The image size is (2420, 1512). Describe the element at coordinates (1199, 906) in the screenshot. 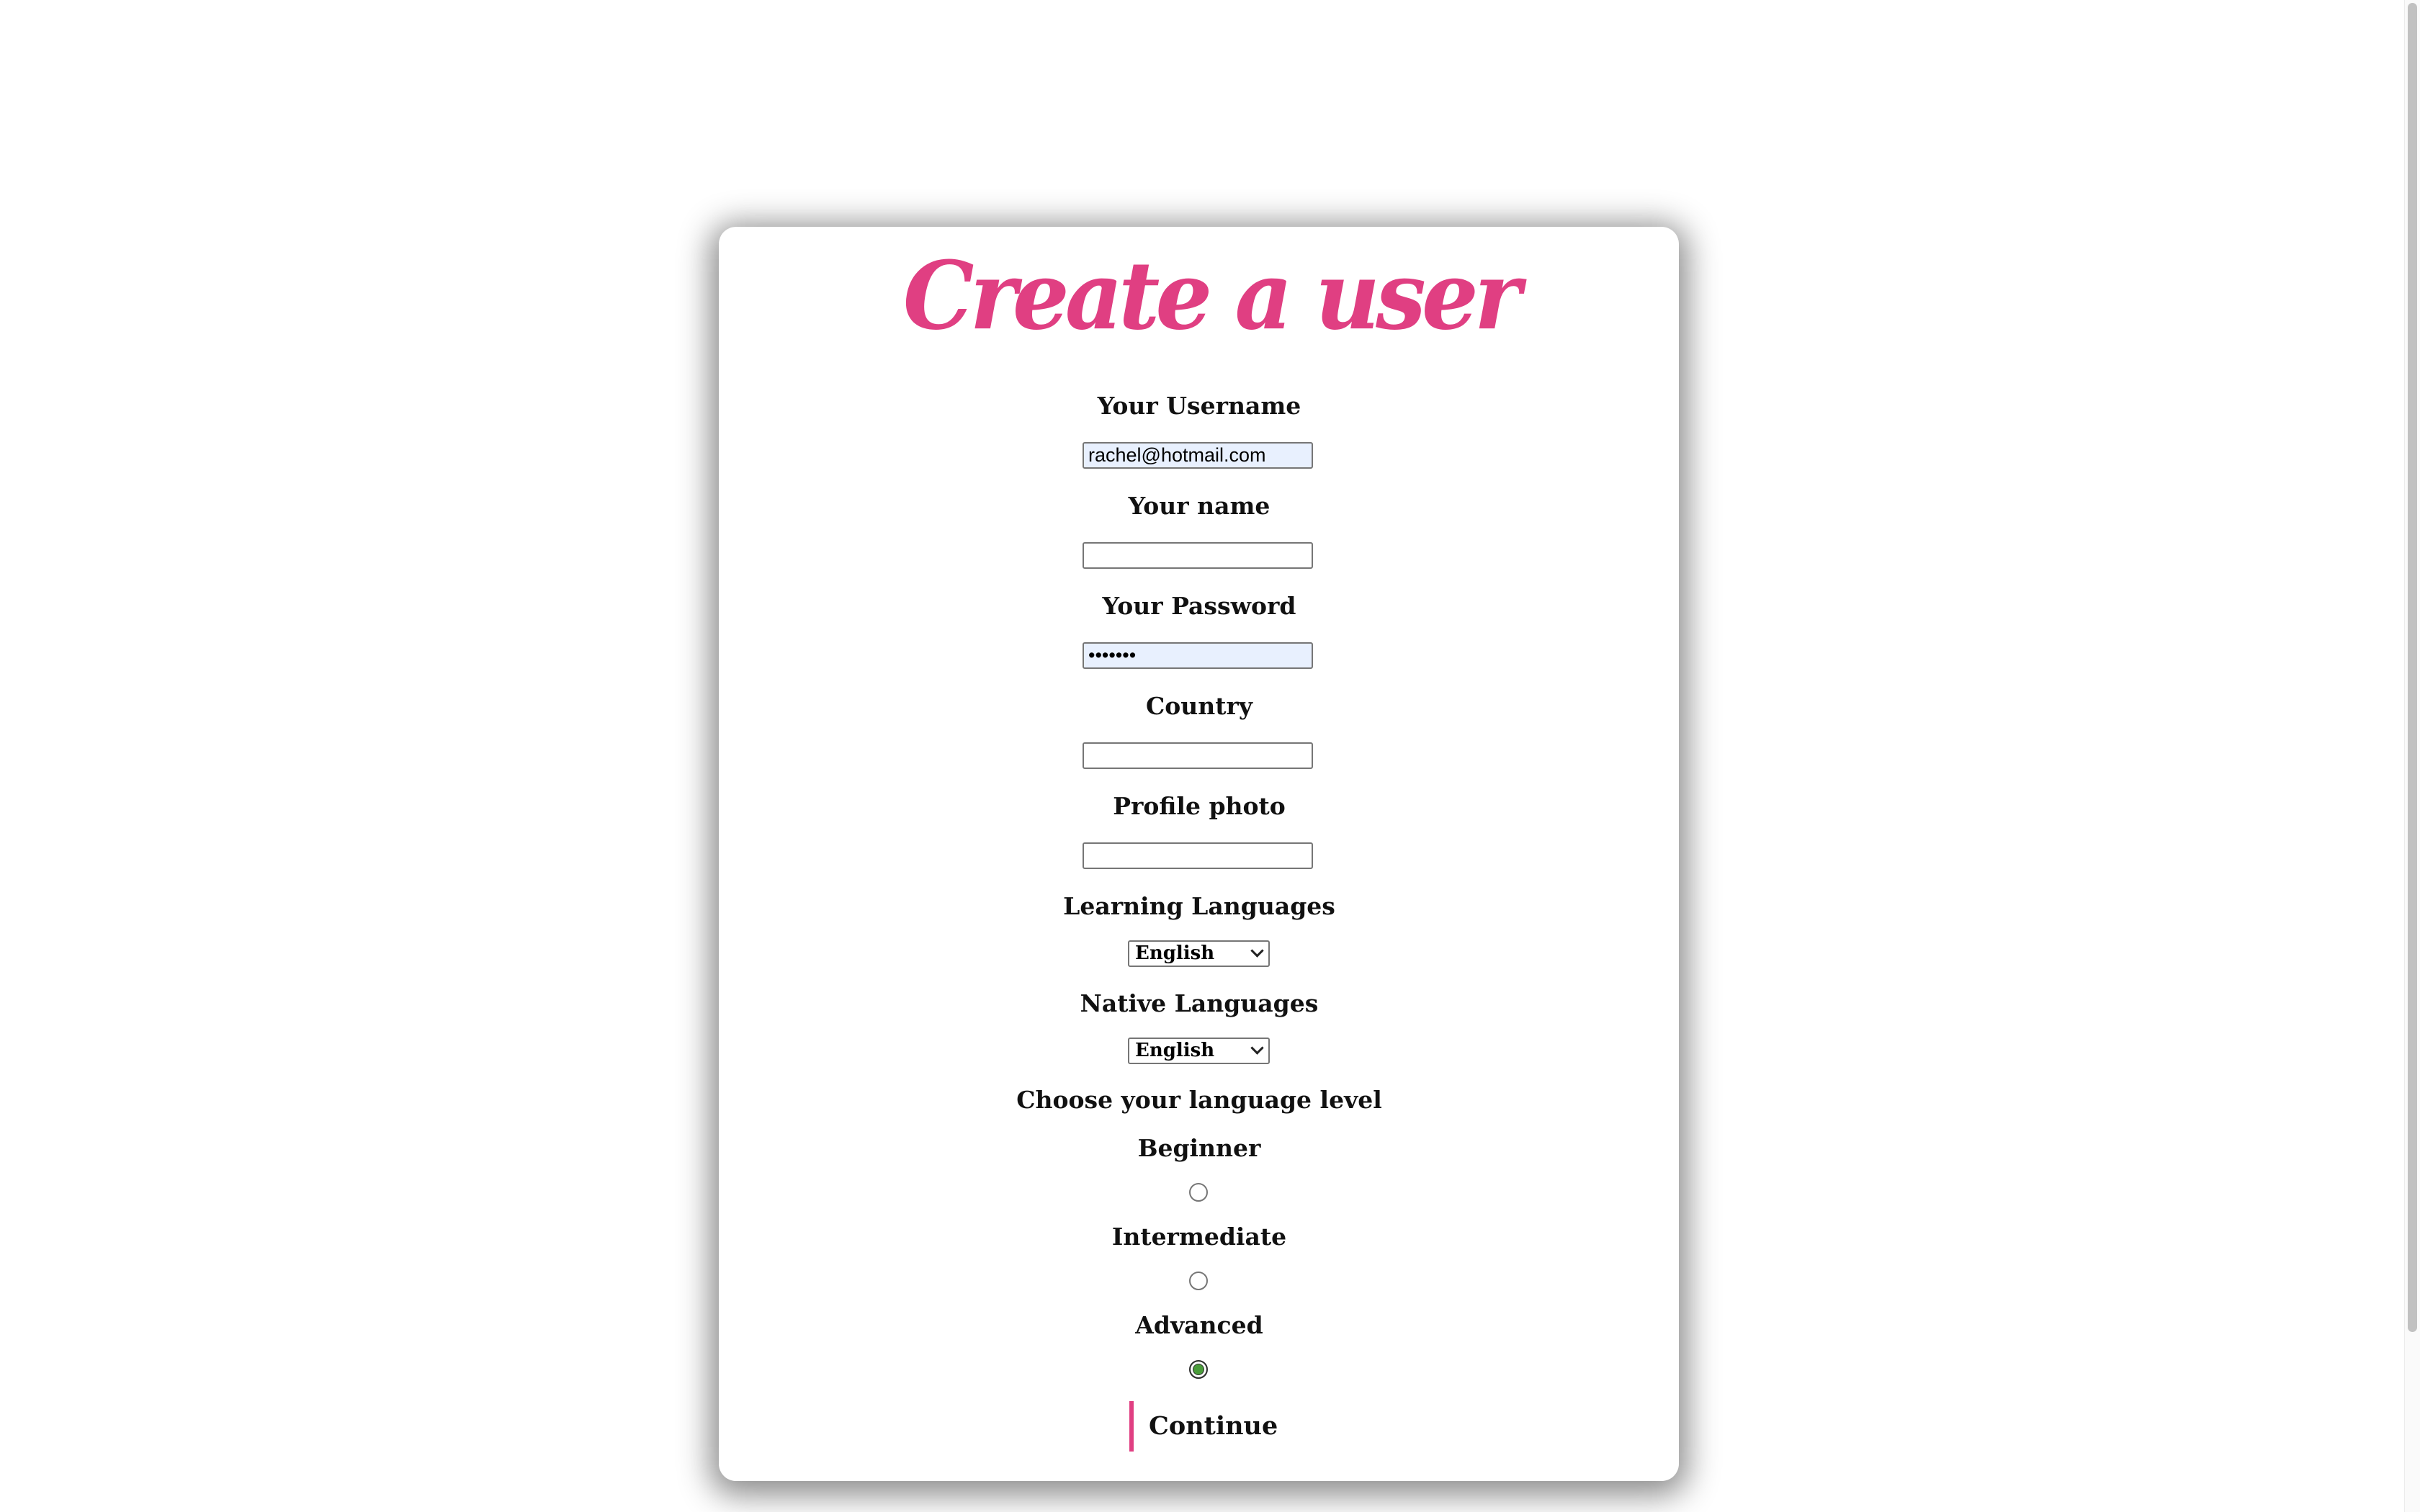

I see `learning-languages-label: Learning Languages` at that location.